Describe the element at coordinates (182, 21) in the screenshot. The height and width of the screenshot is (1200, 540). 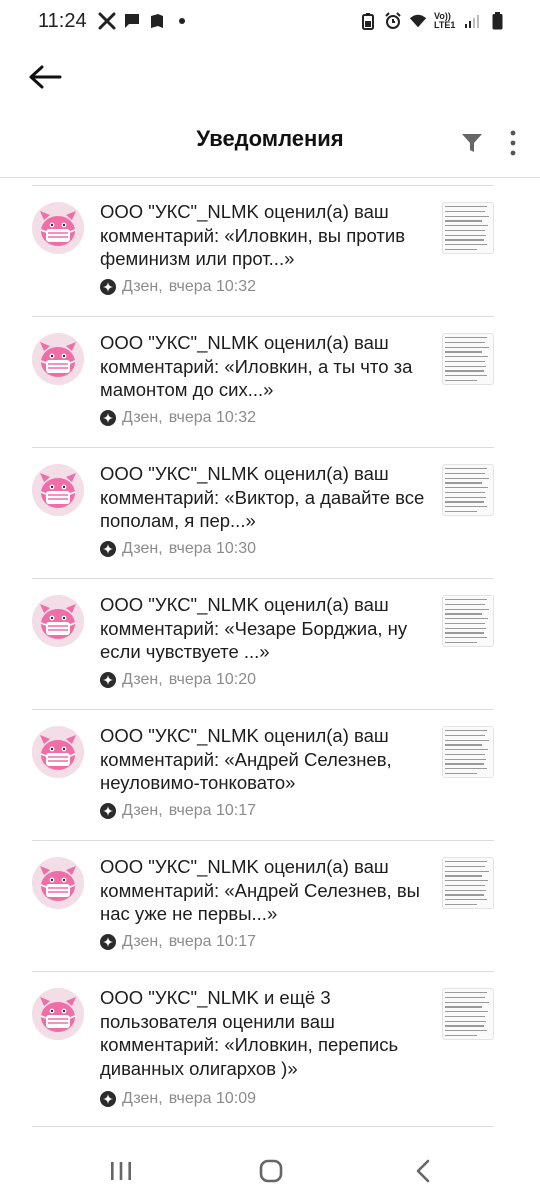
I see `dot-icon` at that location.